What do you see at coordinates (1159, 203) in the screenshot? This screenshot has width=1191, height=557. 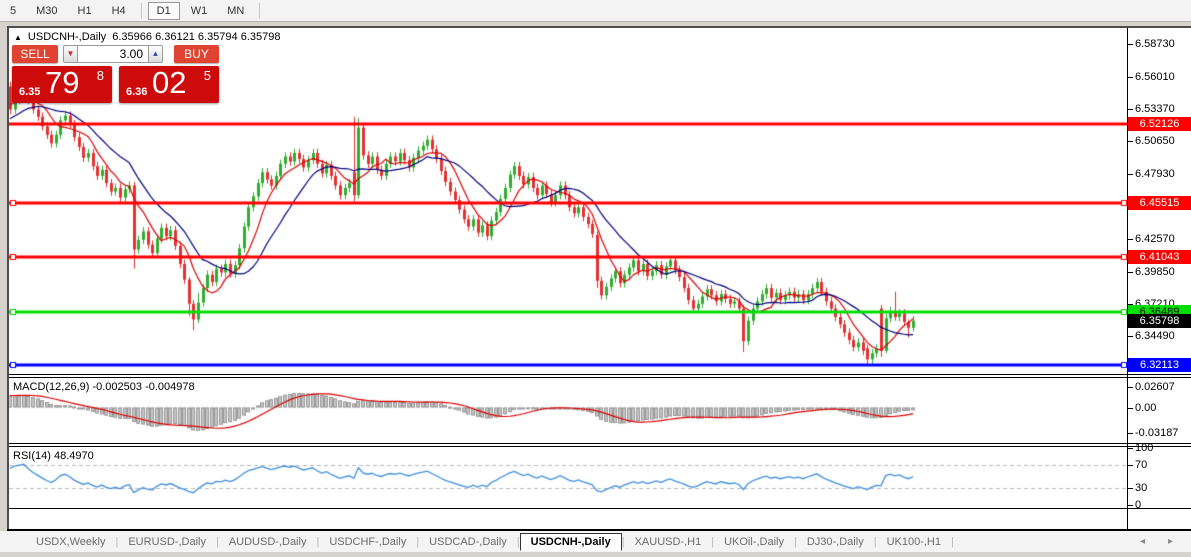 I see `price-line-label: 6.45515` at bounding box center [1159, 203].